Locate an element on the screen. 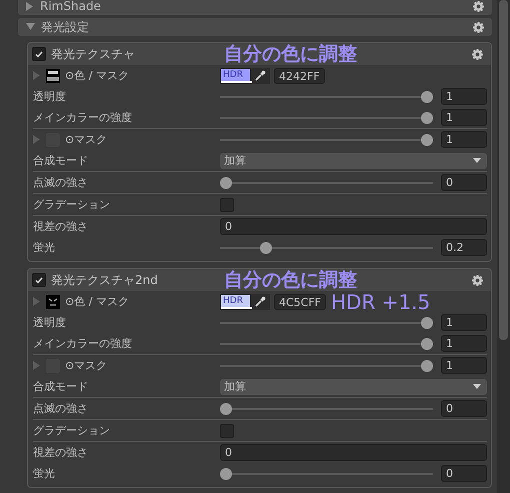 Image resolution: width=510 pixels, height=493 pixels. section-header: 発光テクスチャ 自分の色に調整 is located at coordinates (259, 54).